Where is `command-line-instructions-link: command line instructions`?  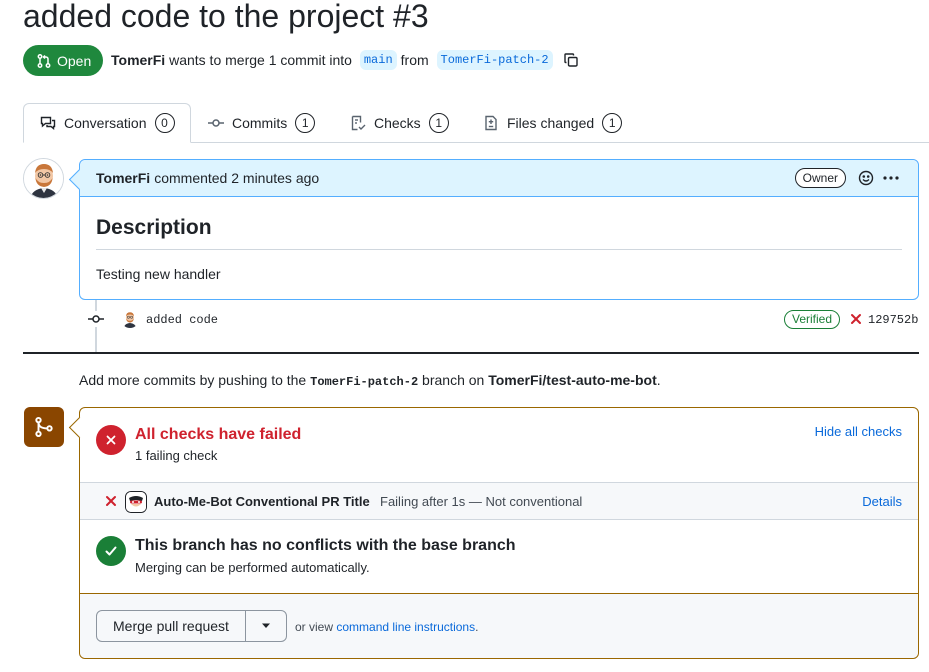 command-line-instructions-link: command line instructions is located at coordinates (405, 627).